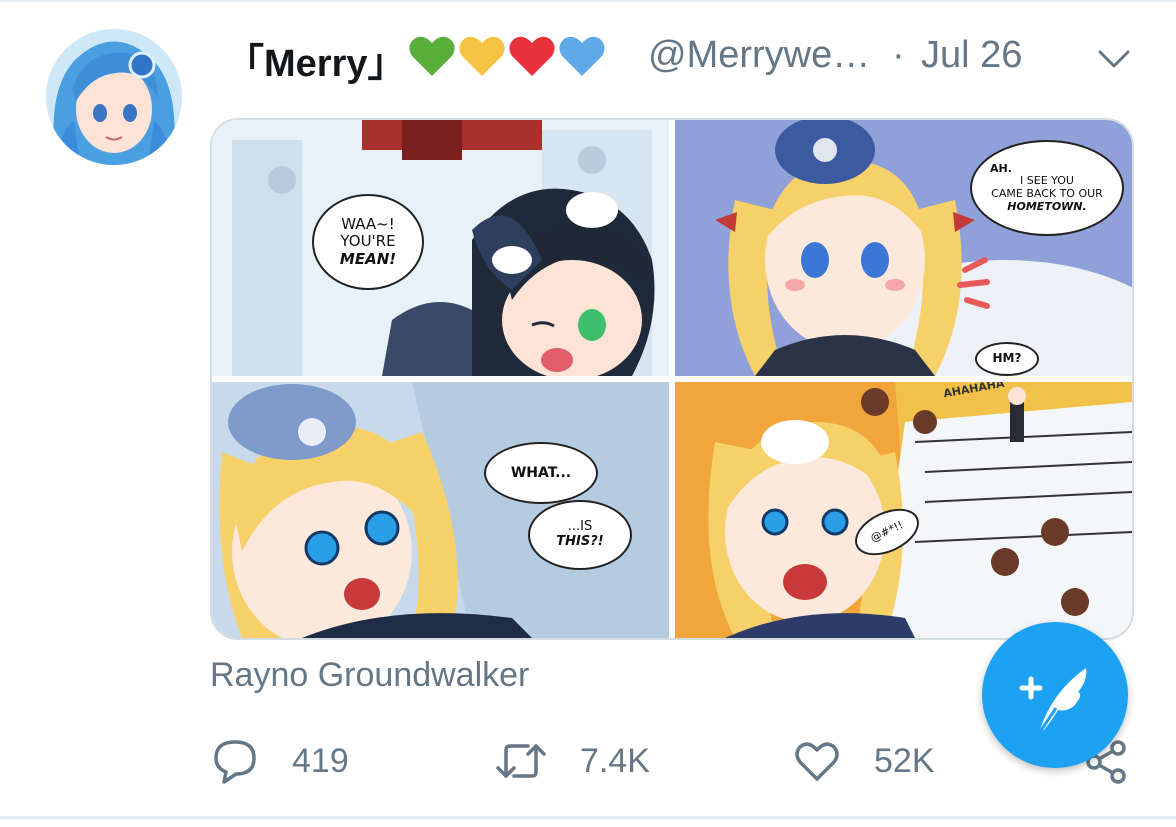 The image size is (1176, 827). I want to click on media-panel-4: AHAHAHA @#*!!, so click(903, 510).